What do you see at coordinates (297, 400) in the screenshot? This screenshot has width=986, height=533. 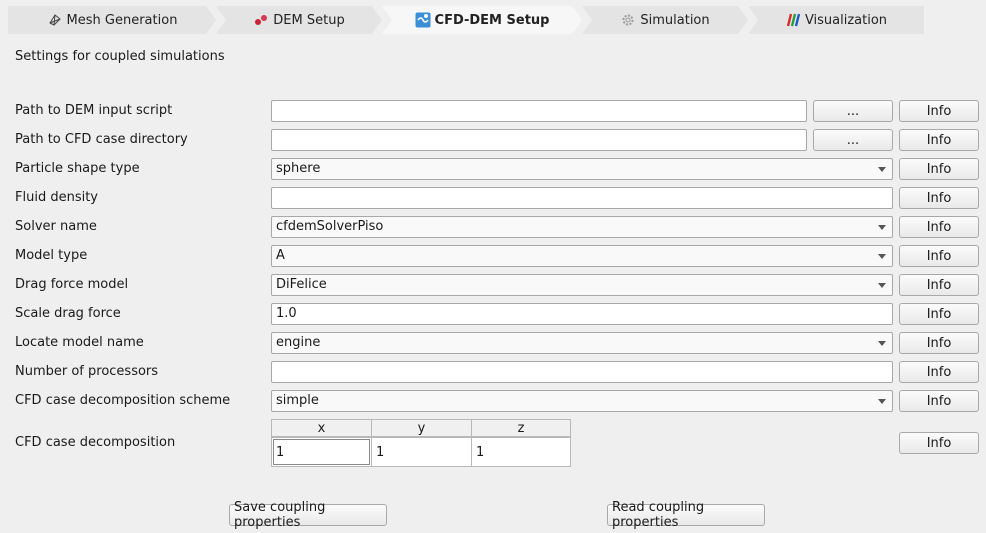 I see `decomposition-scheme-value: simple` at bounding box center [297, 400].